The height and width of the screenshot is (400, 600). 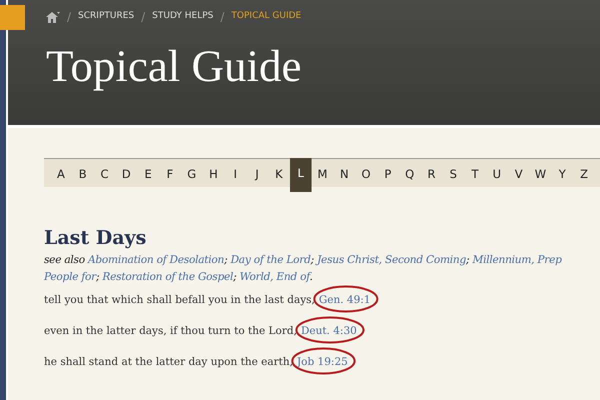 What do you see at coordinates (148, 173) in the screenshot?
I see `letter-tab: E` at bounding box center [148, 173].